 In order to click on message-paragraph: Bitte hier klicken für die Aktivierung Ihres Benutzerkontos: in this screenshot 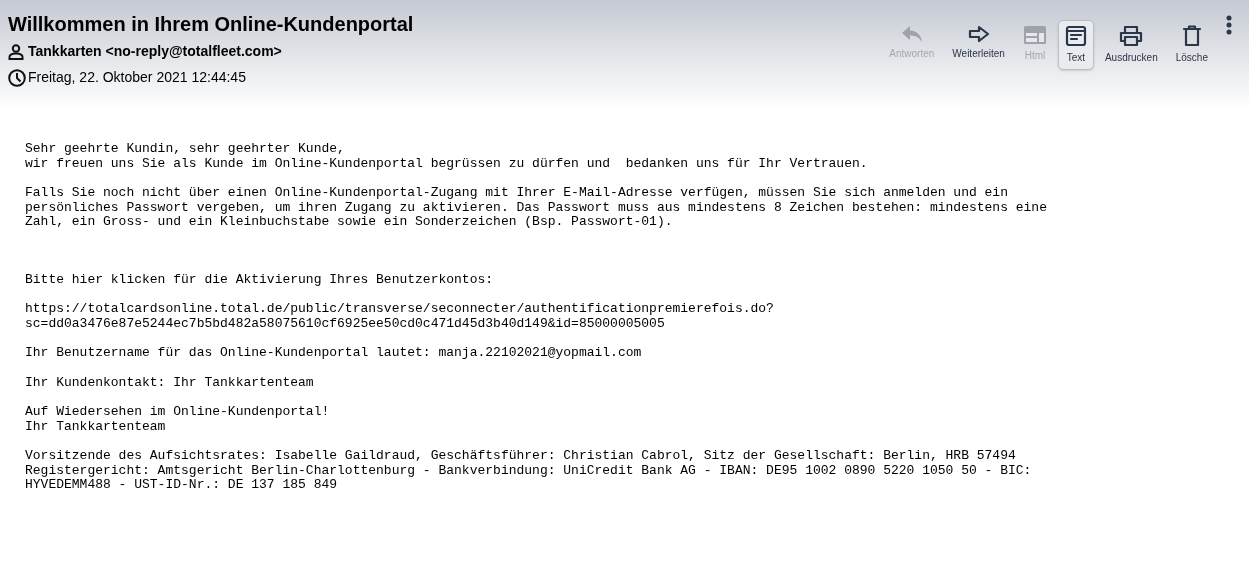, I will do `click(260, 279)`.